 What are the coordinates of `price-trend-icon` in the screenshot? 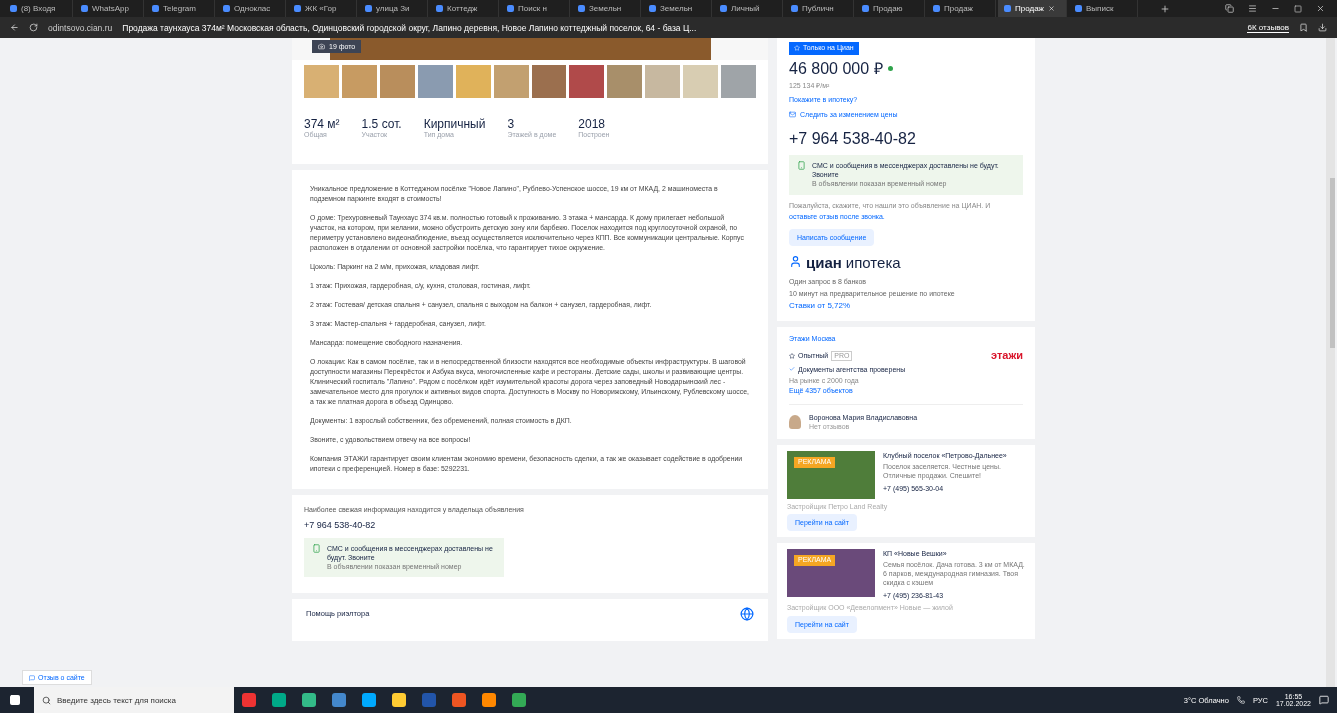 It's located at (890, 69).